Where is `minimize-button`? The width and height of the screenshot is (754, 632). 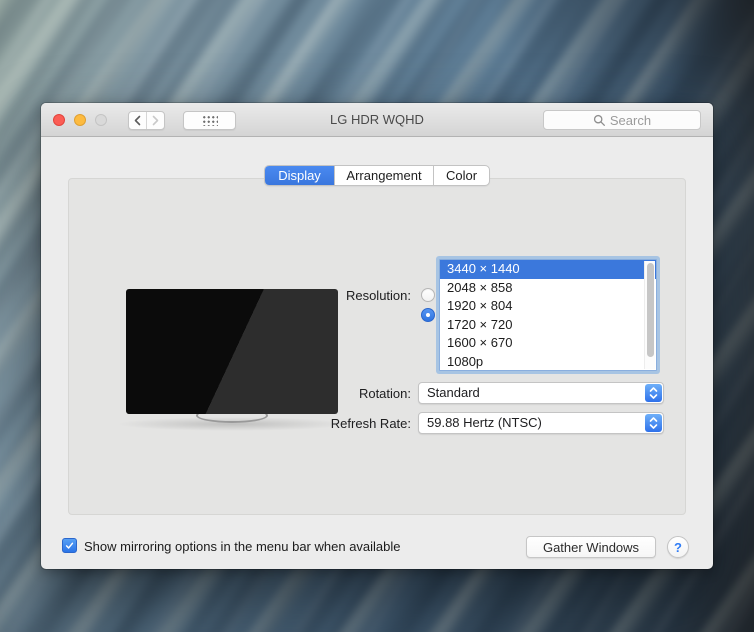 minimize-button is located at coordinates (80, 120).